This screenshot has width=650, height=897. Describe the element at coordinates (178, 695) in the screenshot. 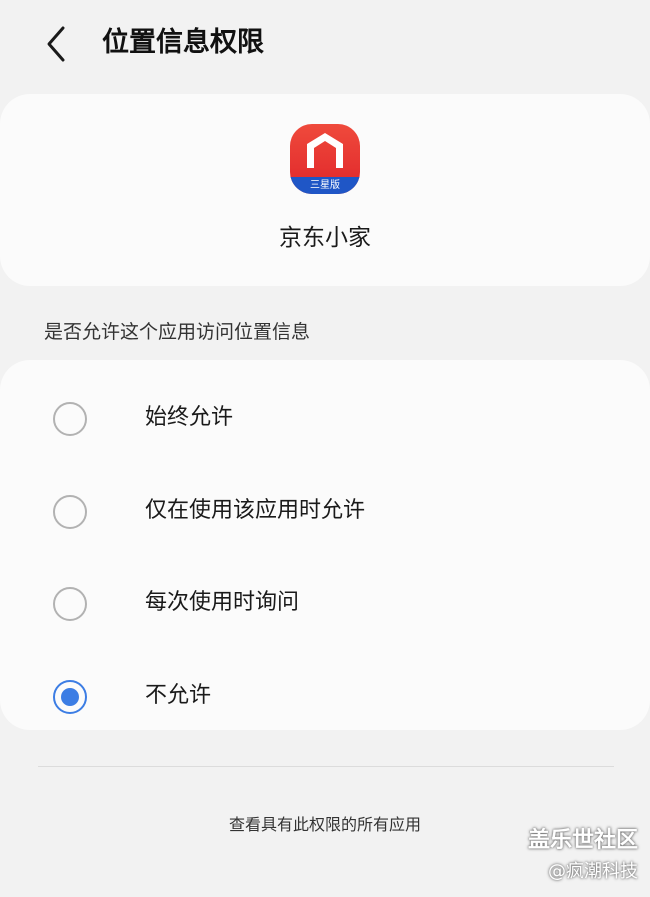

I see `option-label: 不允许` at that location.